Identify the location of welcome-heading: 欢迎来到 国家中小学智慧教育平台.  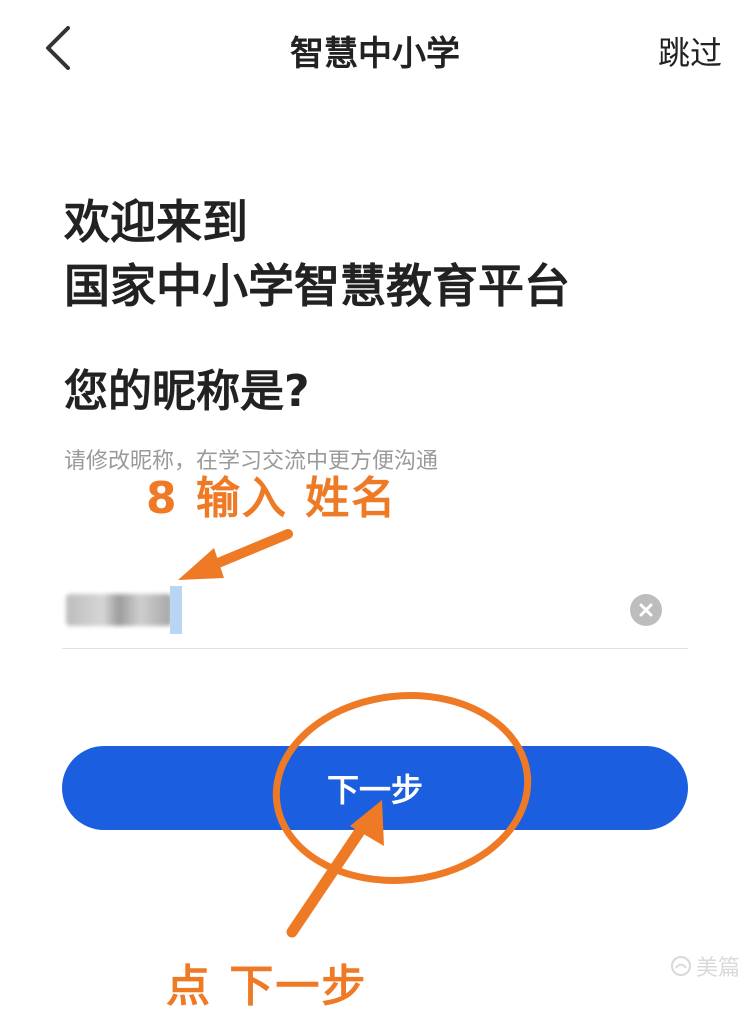
(317, 254).